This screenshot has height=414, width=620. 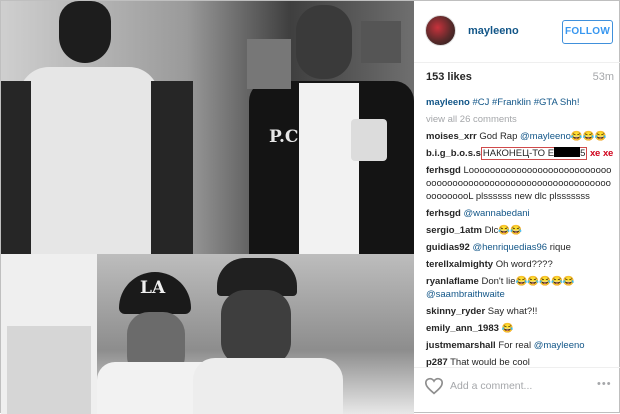 What do you see at coordinates (268, 386) in the screenshot?
I see `man-right-shirt` at bounding box center [268, 386].